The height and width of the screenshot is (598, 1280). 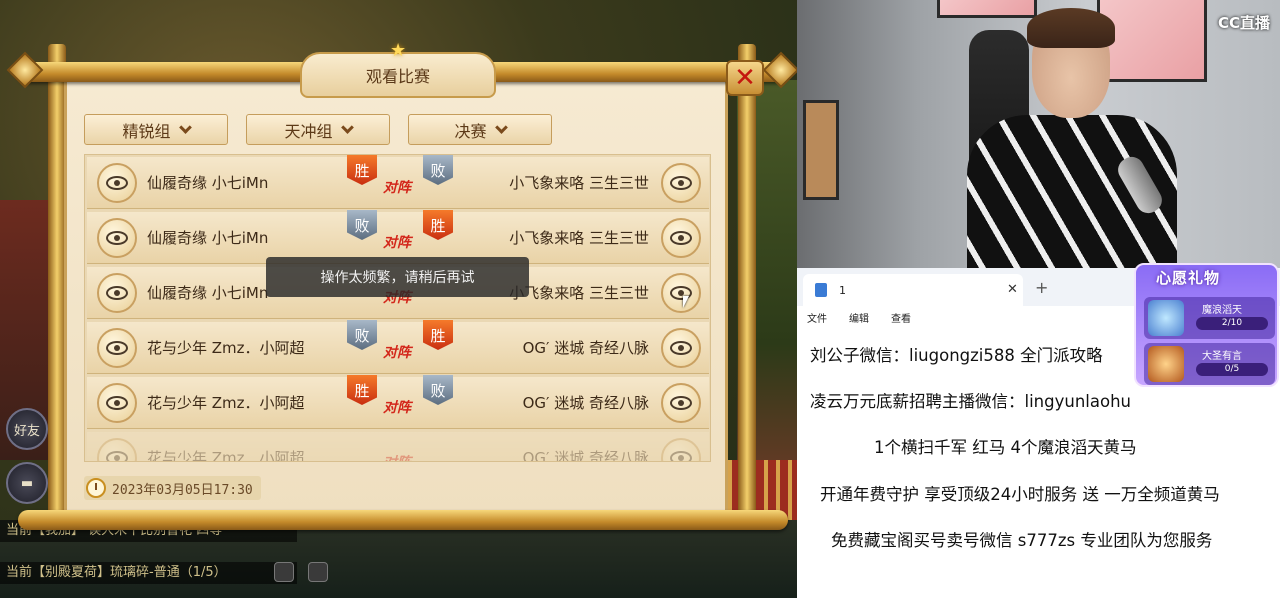 What do you see at coordinates (987, 9) in the screenshot?
I see `wall-poster` at bounding box center [987, 9].